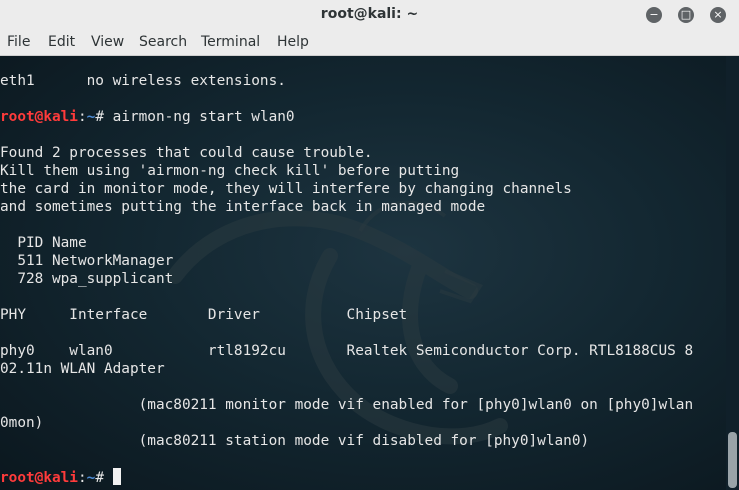 Image resolution: width=739 pixels, height=490 pixels. Describe the element at coordinates (369, 43) in the screenshot. I see `menu-bar: File Edit View Search Terminal Help` at that location.